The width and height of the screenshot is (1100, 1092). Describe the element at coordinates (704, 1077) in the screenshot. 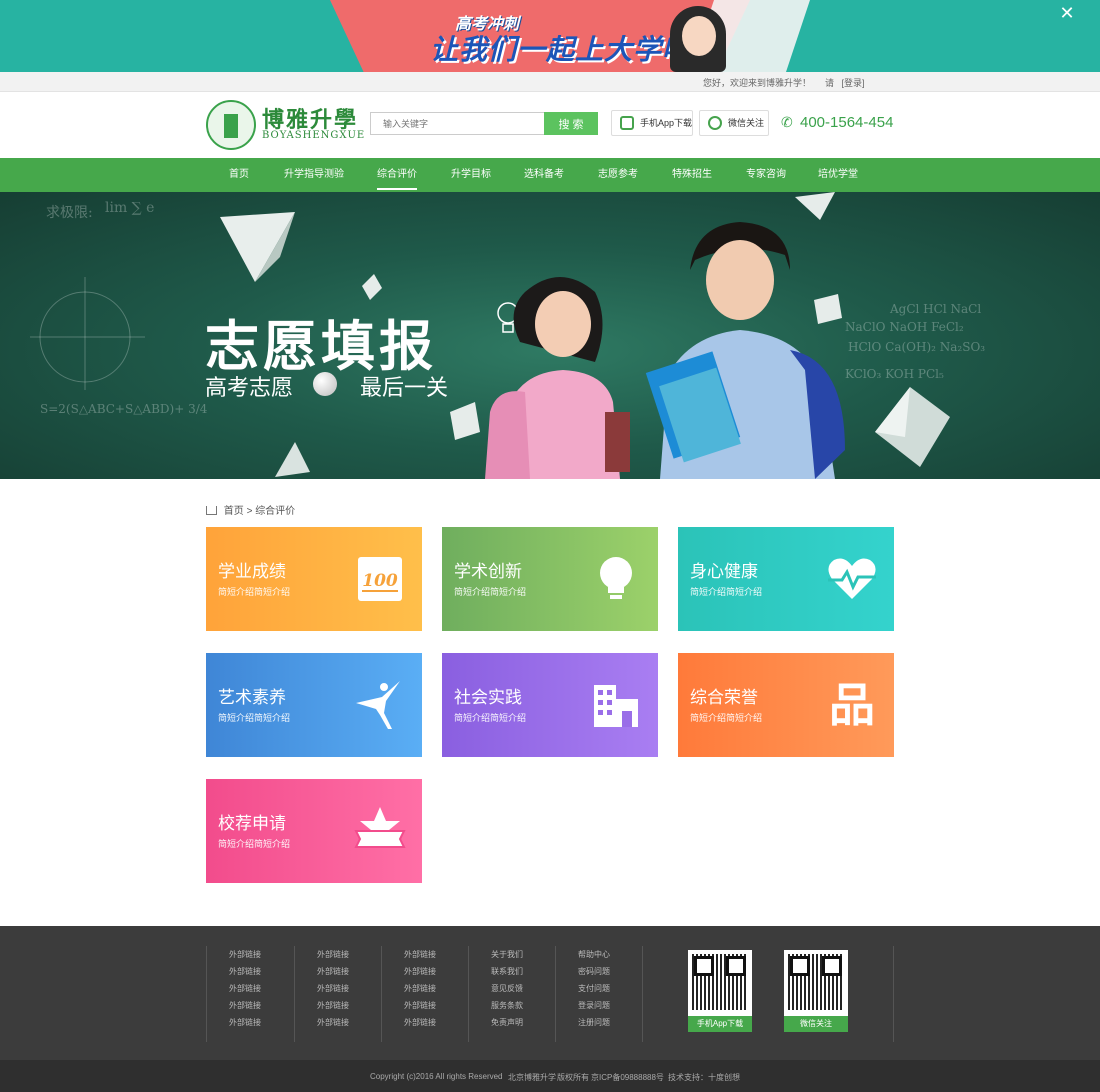

I see `tech-support: 技术支持：十度创想` at that location.